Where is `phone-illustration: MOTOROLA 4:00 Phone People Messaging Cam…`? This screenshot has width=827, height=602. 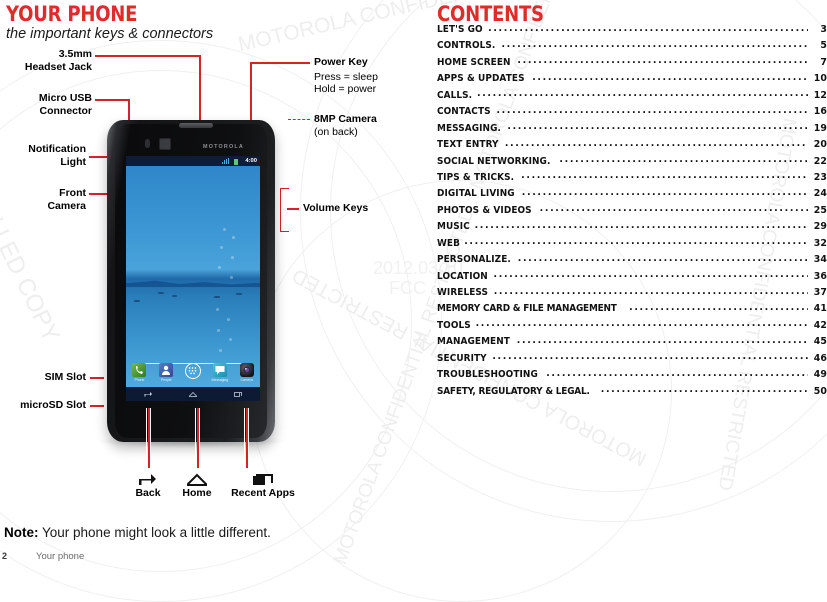
phone-illustration: MOTOROLA 4:00 Phone People Messaging Cam… is located at coordinates (191, 281).